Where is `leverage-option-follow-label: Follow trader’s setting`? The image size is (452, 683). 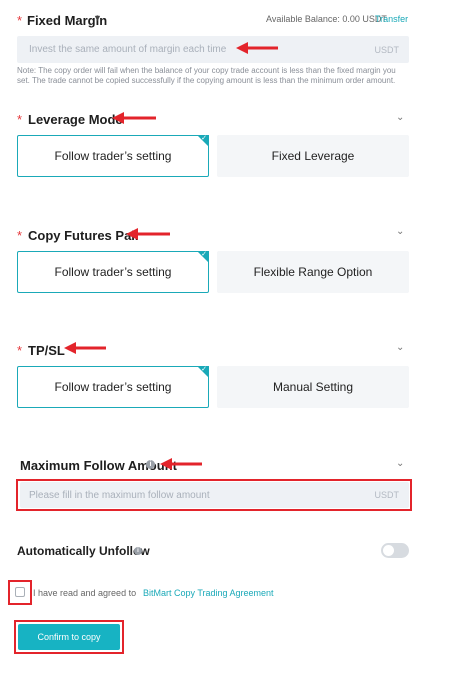
leverage-option-follow-label: Follow trader’s setting is located at coordinates (113, 156).